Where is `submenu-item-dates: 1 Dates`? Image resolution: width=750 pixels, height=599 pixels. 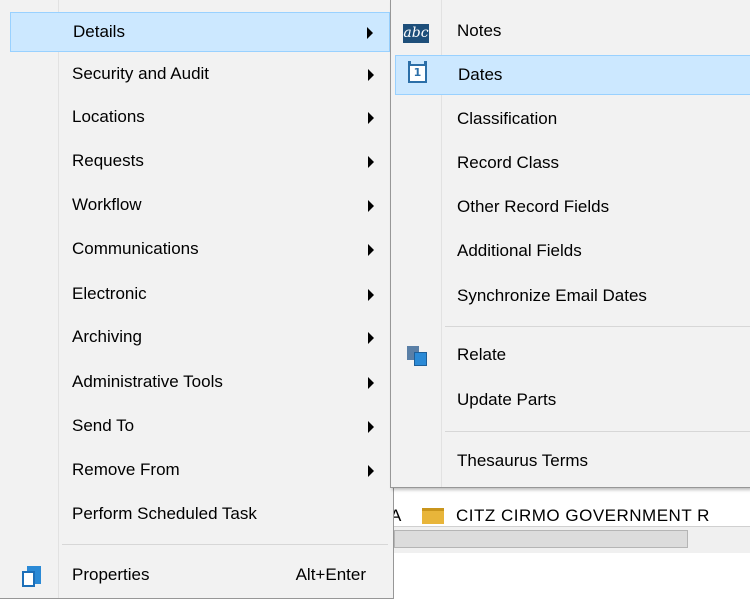 submenu-item-dates: 1 Dates is located at coordinates (572, 75).